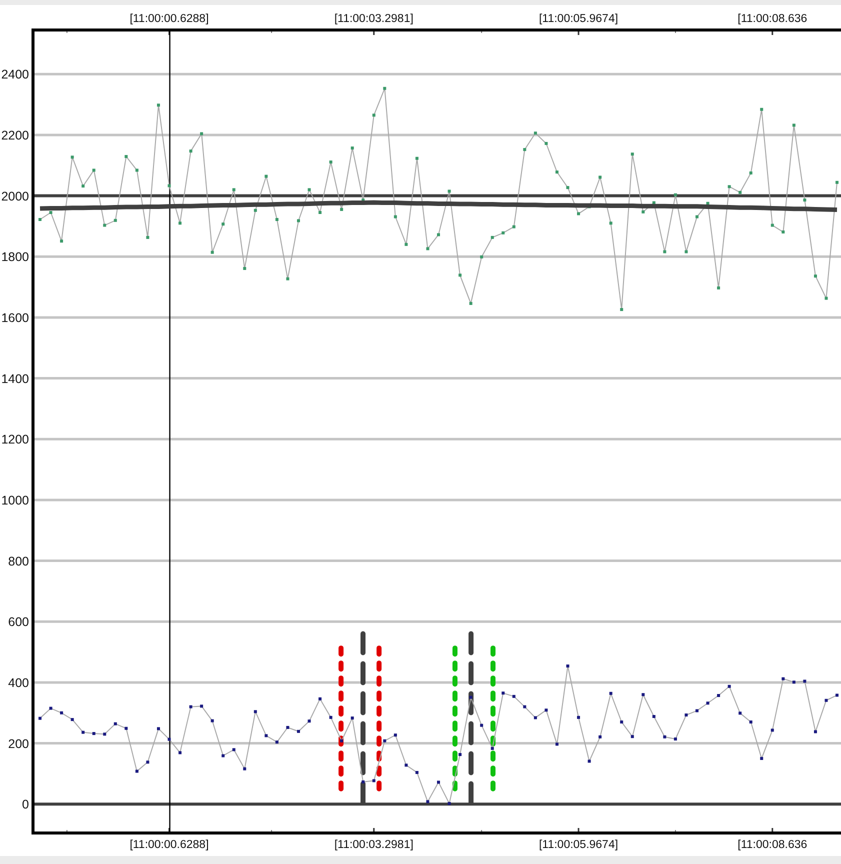 The width and height of the screenshot is (841, 864). What do you see at coordinates (15, 439) in the screenshot?
I see `axis-label: 1200` at bounding box center [15, 439].